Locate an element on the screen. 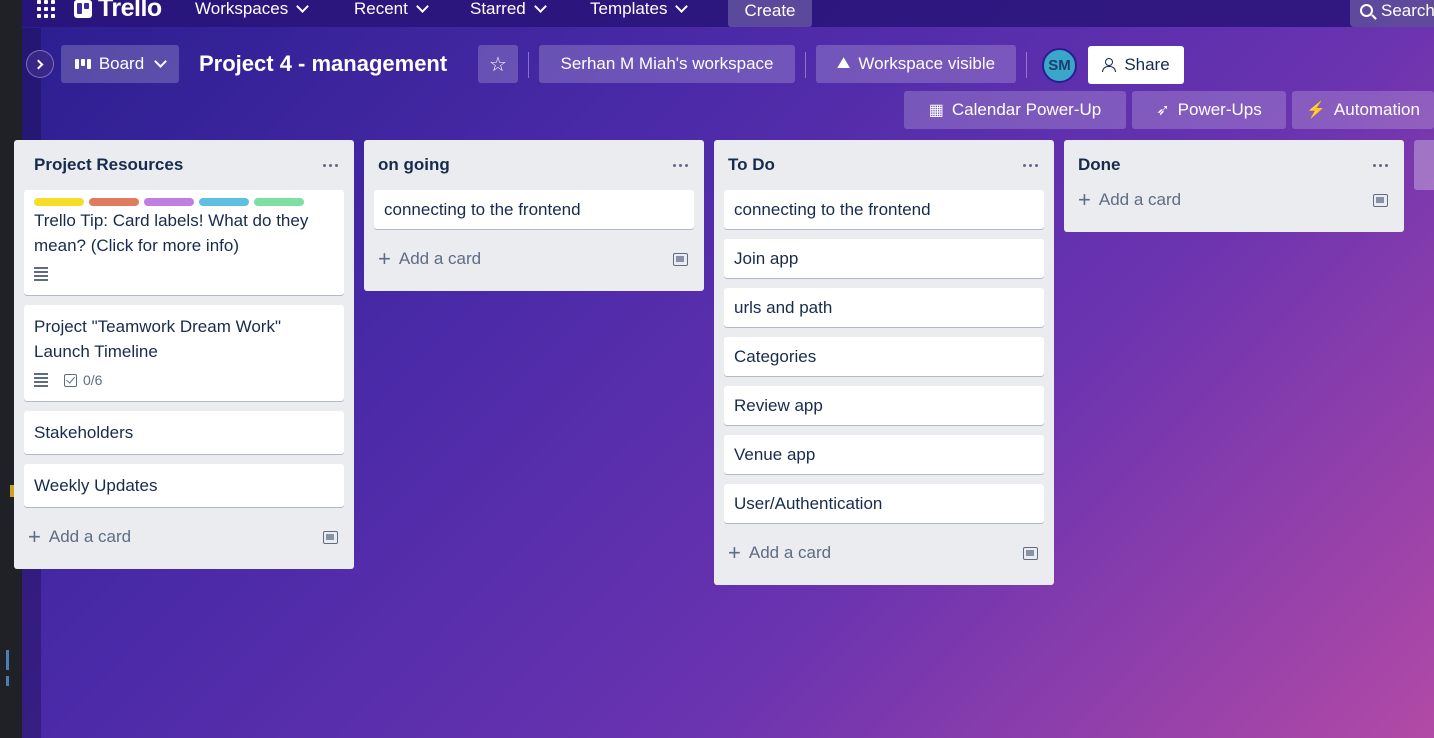  label-purple is located at coordinates (169, 202).